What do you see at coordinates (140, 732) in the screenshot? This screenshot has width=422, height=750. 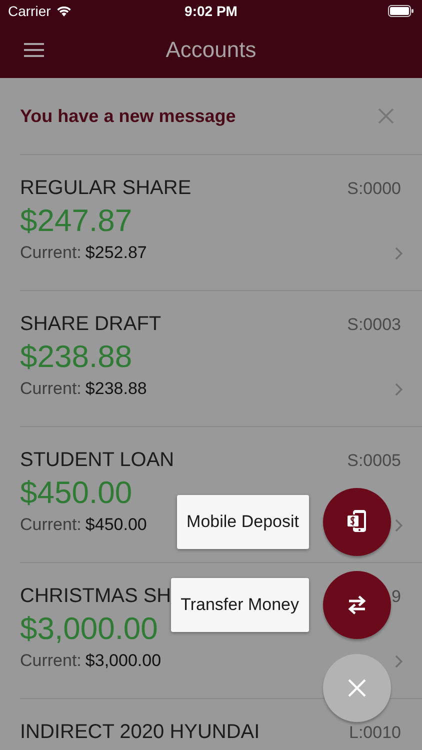 I see `account-name: INDIRECT 2020 HYUNDAI` at bounding box center [140, 732].